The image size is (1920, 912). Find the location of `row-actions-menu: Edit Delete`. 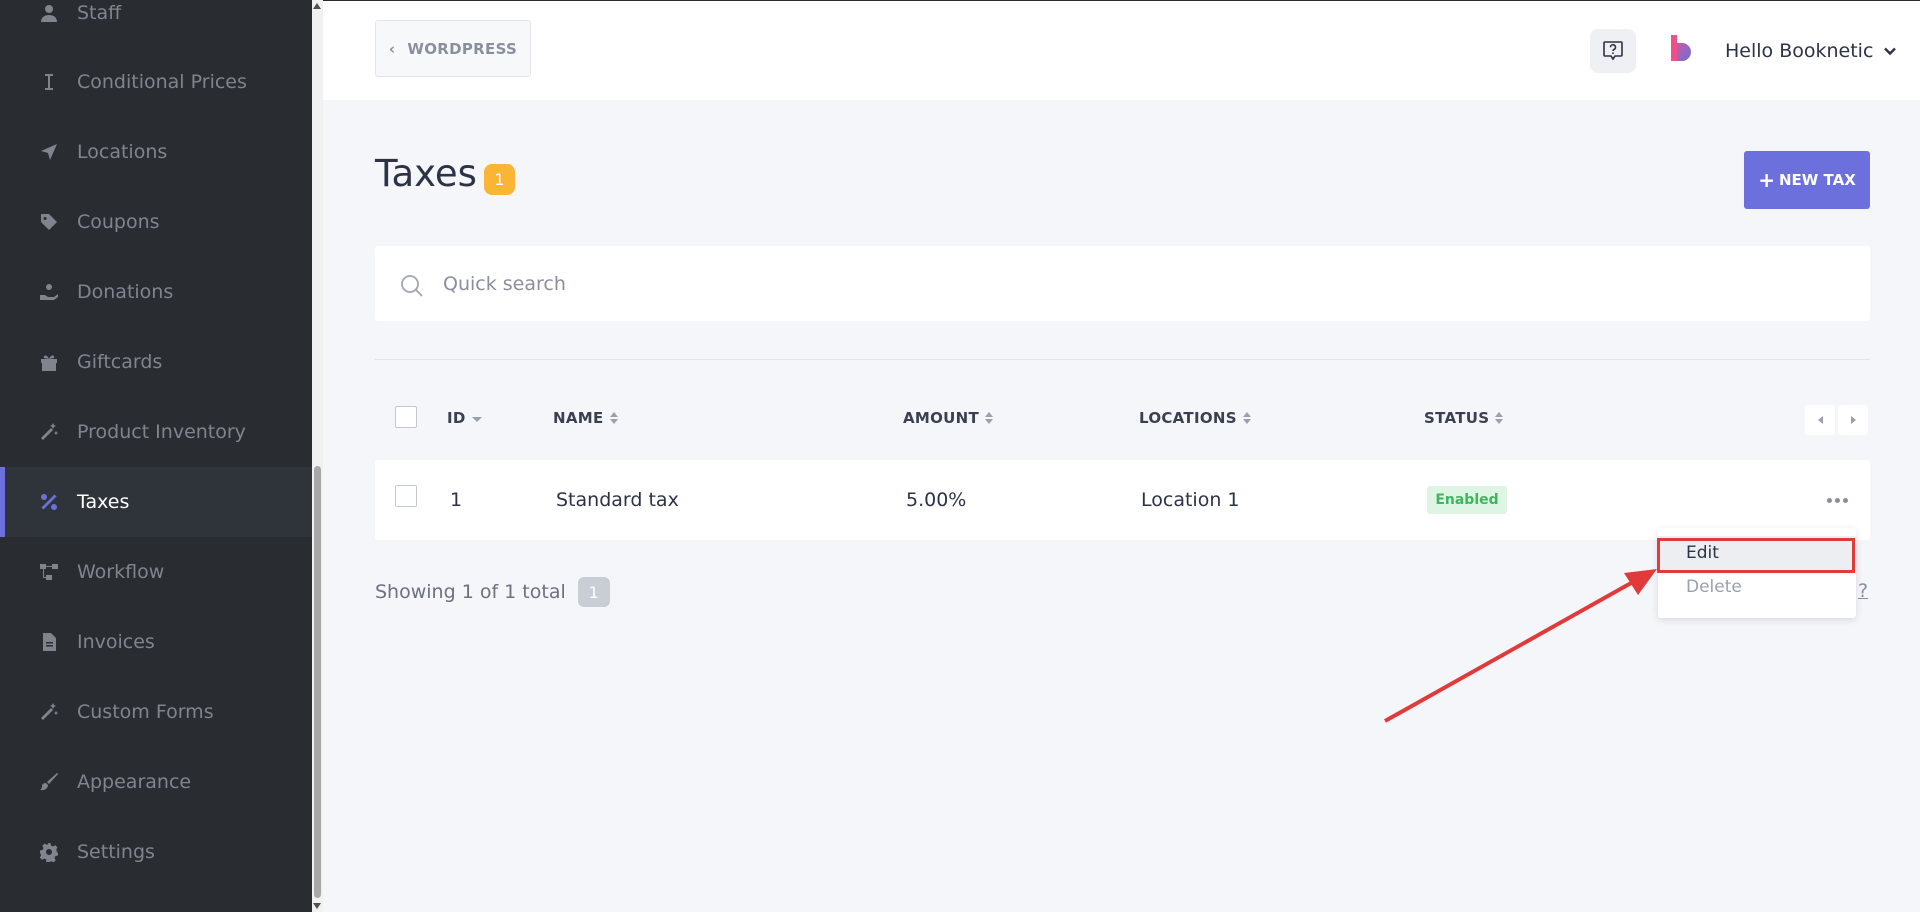

row-actions-menu: Edit Delete is located at coordinates (1757, 573).